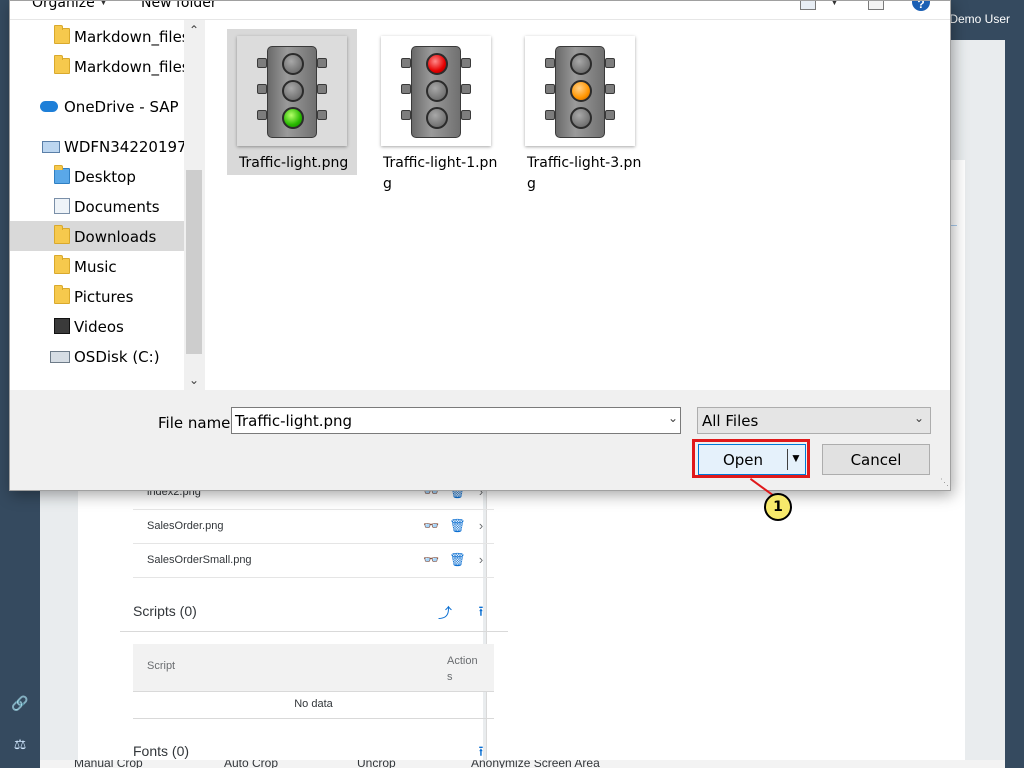 This screenshot has height=768, width=1024. Describe the element at coordinates (108, 764) in the screenshot. I see `manual-crop-button: Manual Crop` at that location.